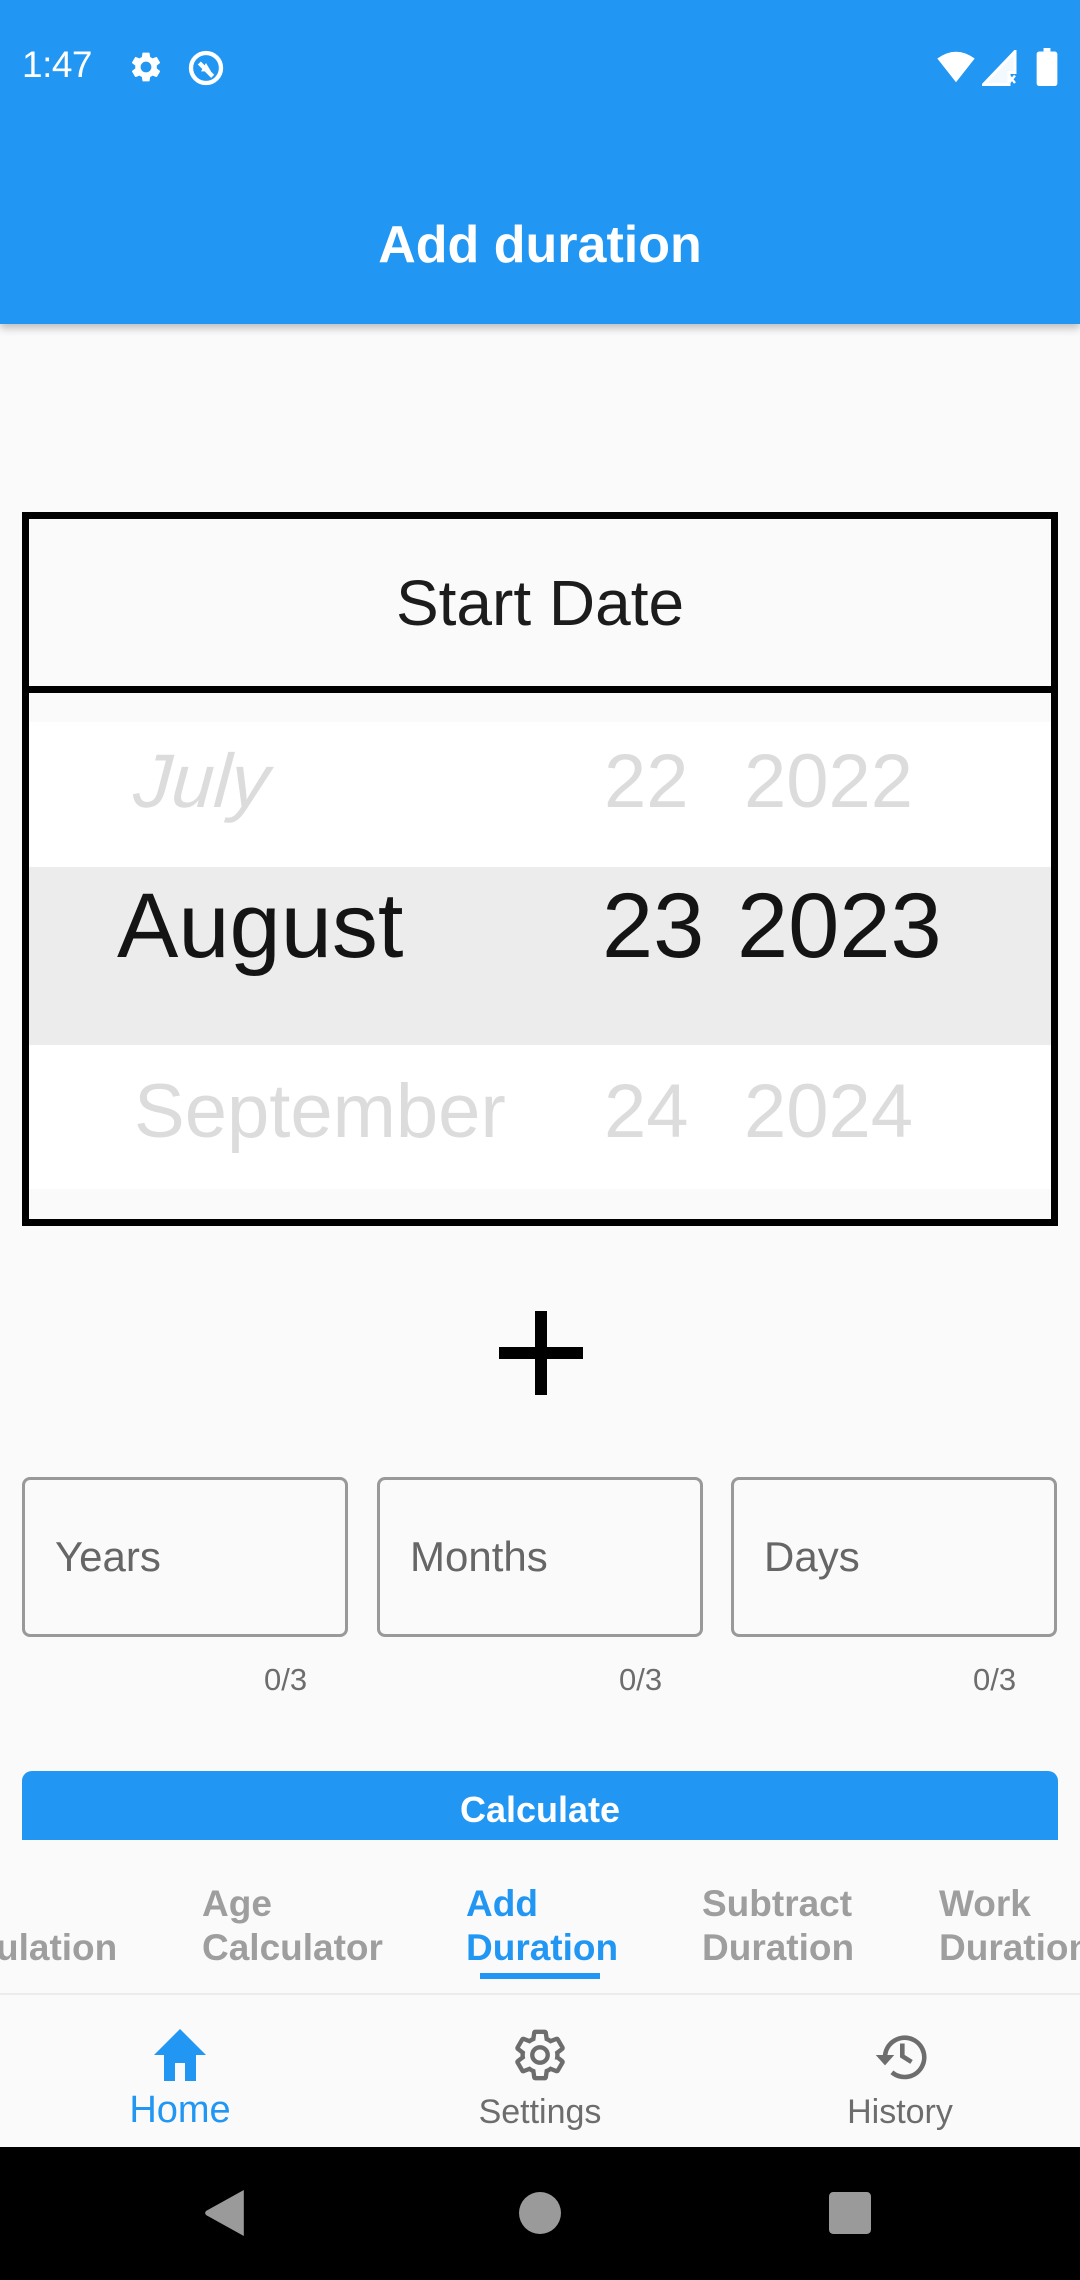 The height and width of the screenshot is (2280, 1080). I want to click on system-navigation-bar, so click(540, 2213).